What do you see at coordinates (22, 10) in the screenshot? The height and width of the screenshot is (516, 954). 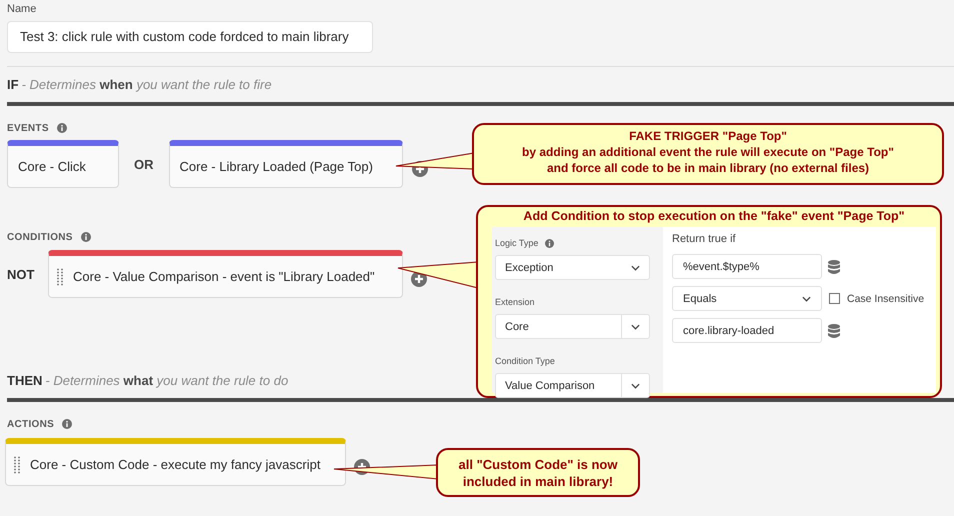 I see `name-label: Name` at bounding box center [22, 10].